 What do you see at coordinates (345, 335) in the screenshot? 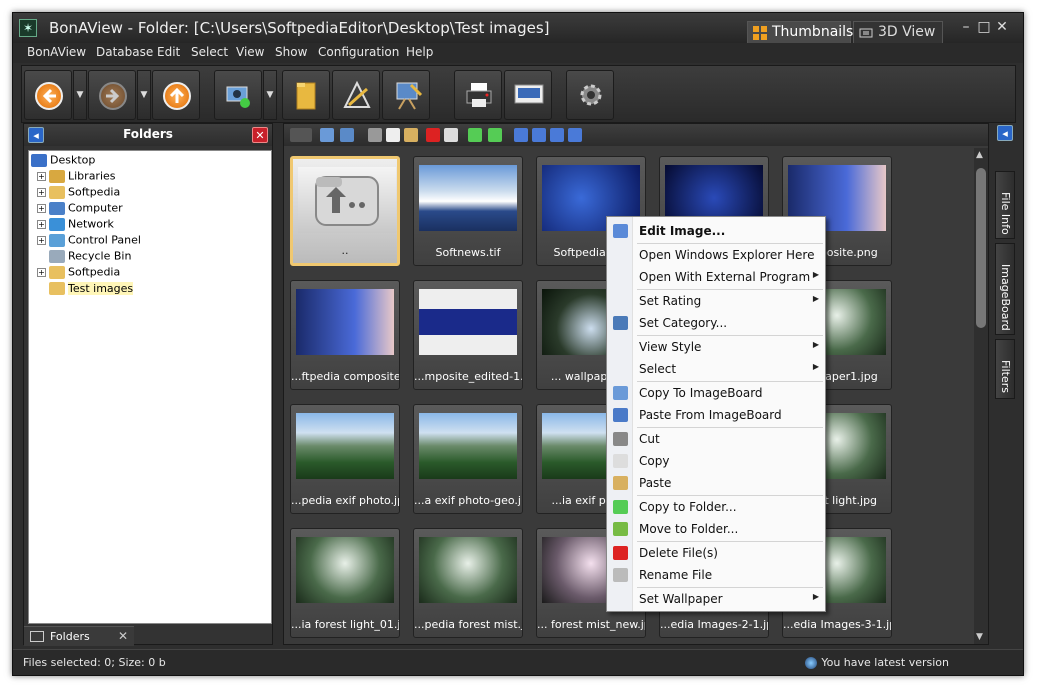
I see `thumbnail-item: ...ftpedia composite.tif` at bounding box center [345, 335].